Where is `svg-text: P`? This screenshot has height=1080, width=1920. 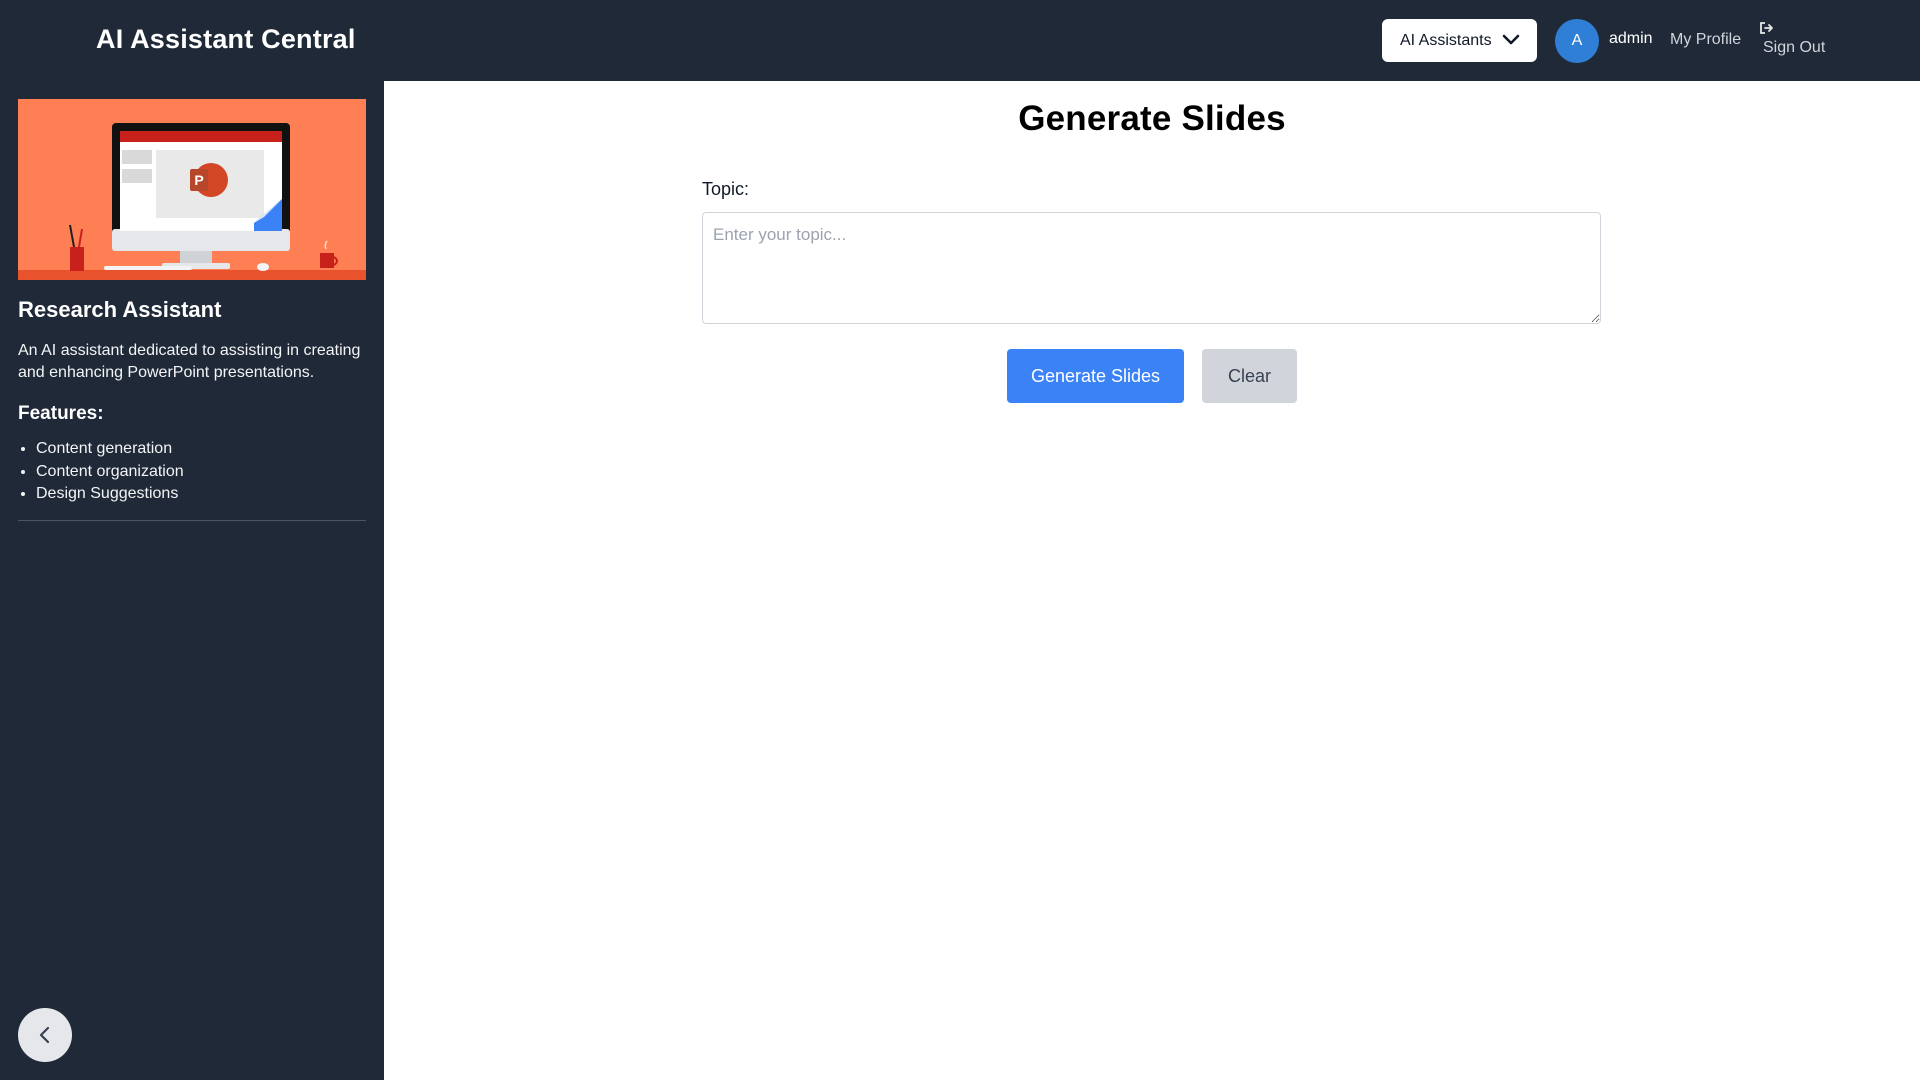
svg-text: P is located at coordinates (198, 180).